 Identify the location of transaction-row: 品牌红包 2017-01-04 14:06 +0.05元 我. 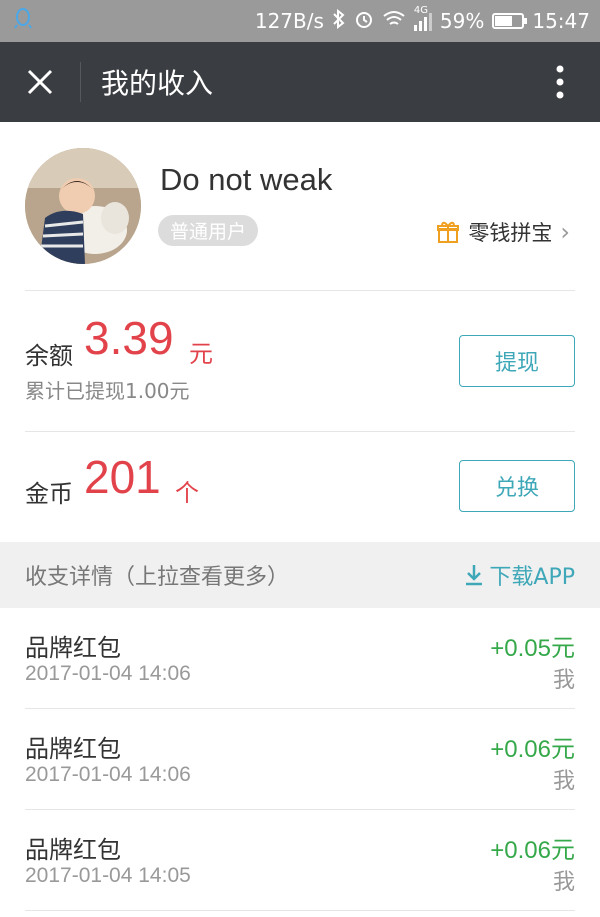
(300, 658).